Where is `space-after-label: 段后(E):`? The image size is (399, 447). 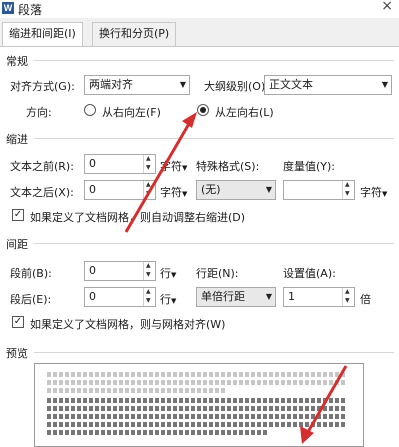 space-after-label: 段后(E): is located at coordinates (31, 299).